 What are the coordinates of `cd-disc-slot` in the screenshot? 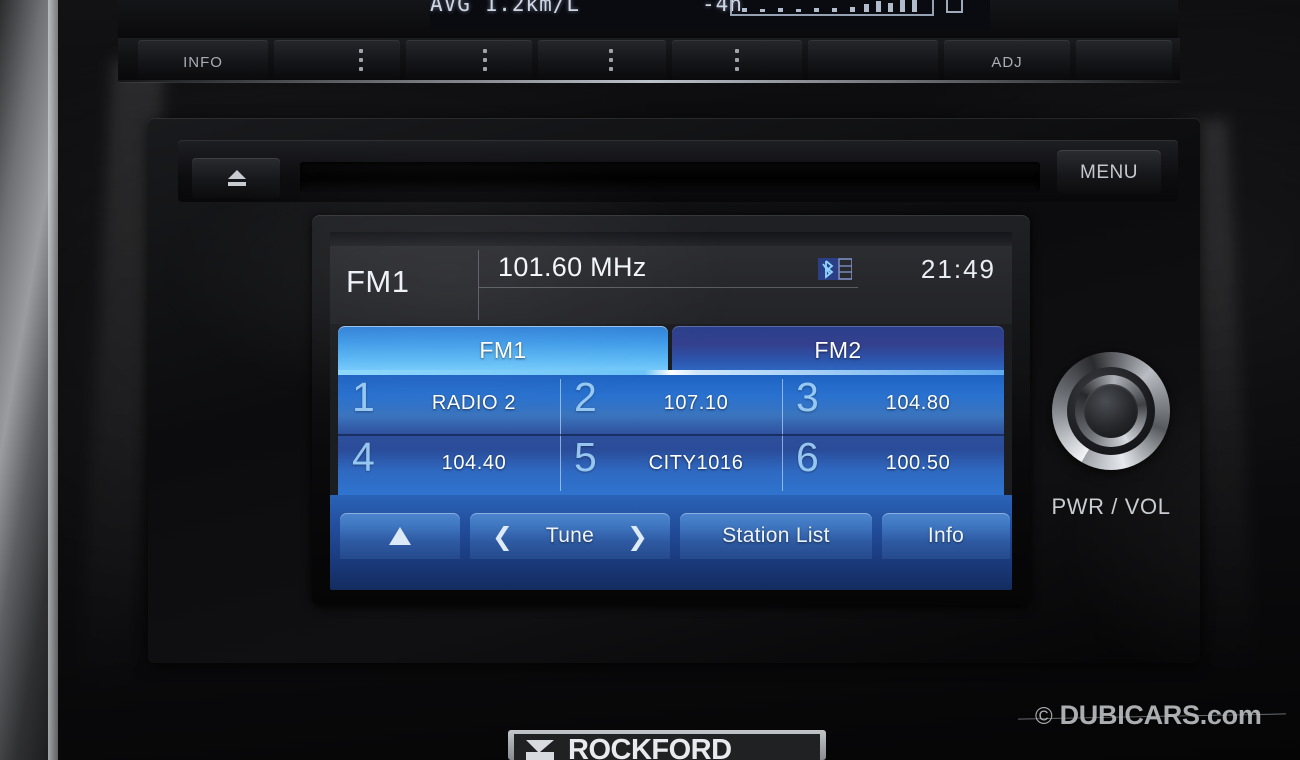 It's located at (670, 177).